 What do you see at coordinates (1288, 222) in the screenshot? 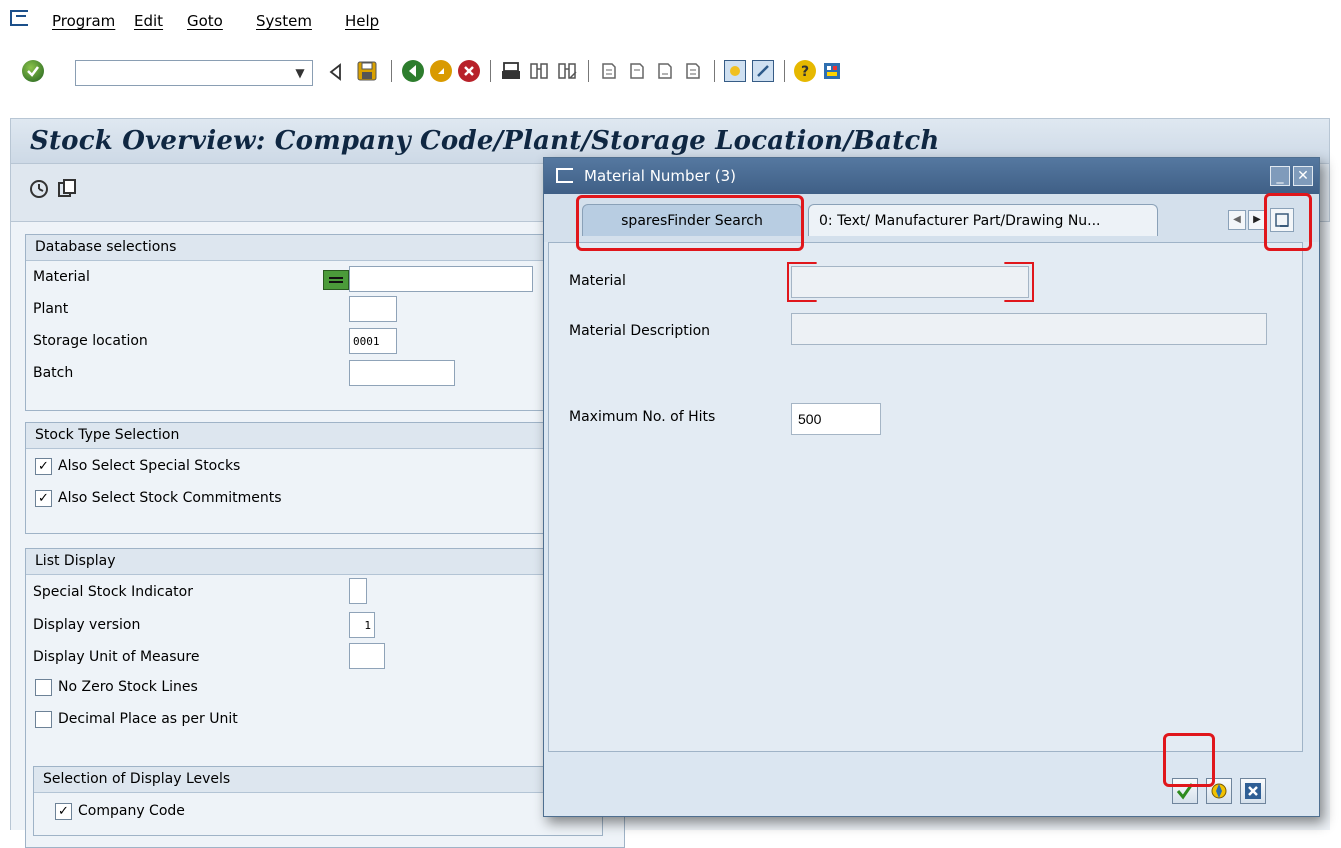
I see `highlight-tab-list` at bounding box center [1288, 222].